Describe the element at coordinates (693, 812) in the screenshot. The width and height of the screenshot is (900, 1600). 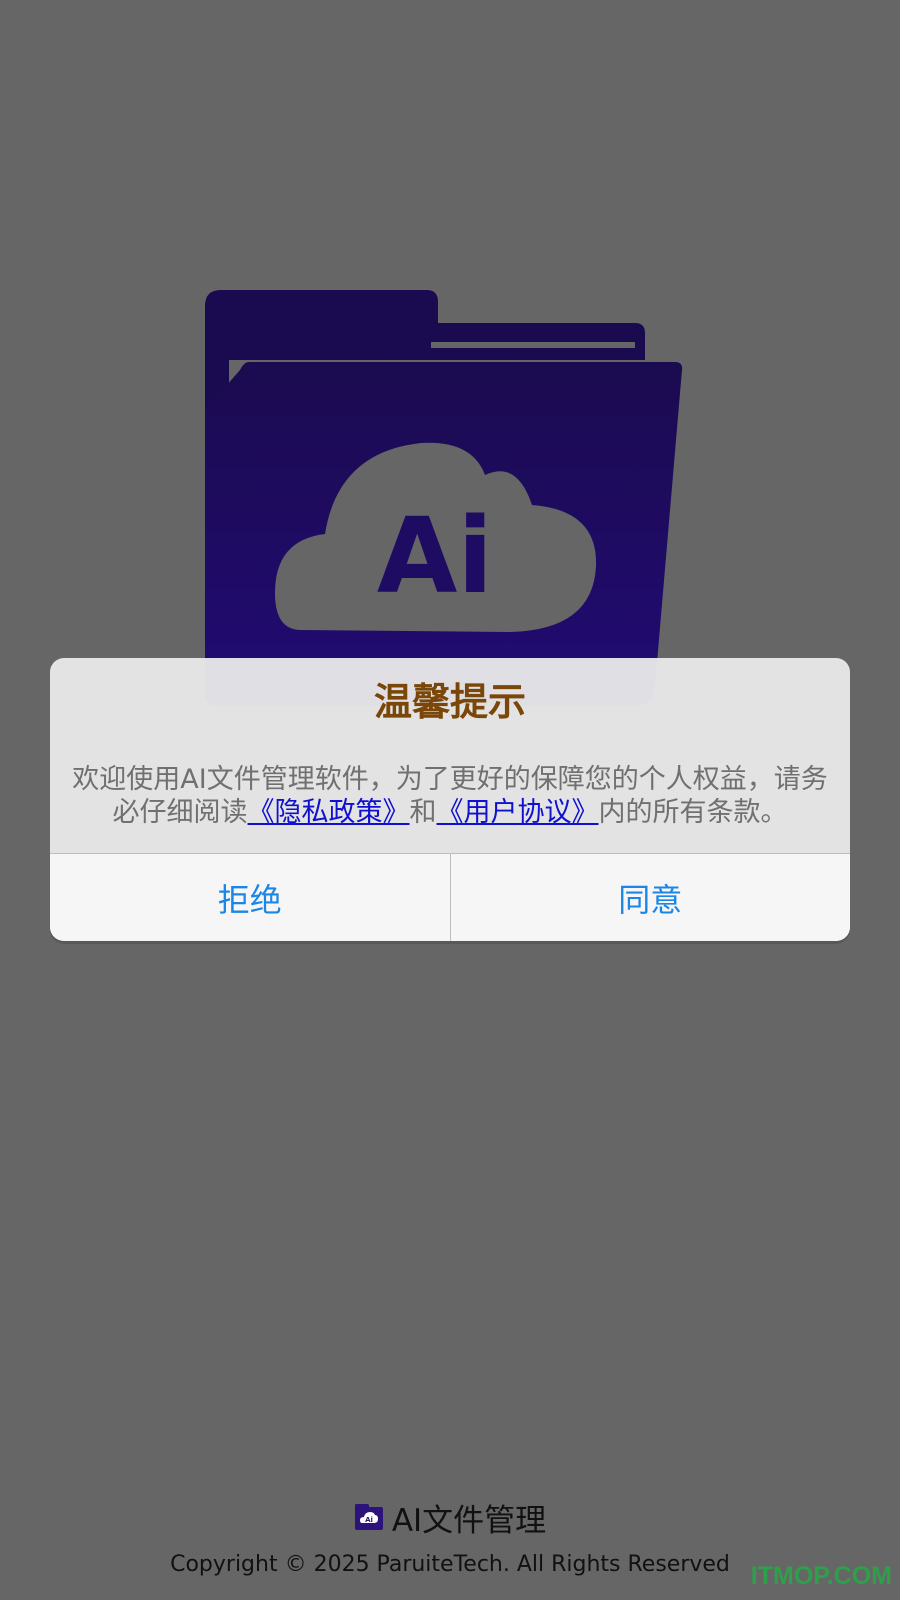
I see `message-after: 内的所有条款。` at that location.